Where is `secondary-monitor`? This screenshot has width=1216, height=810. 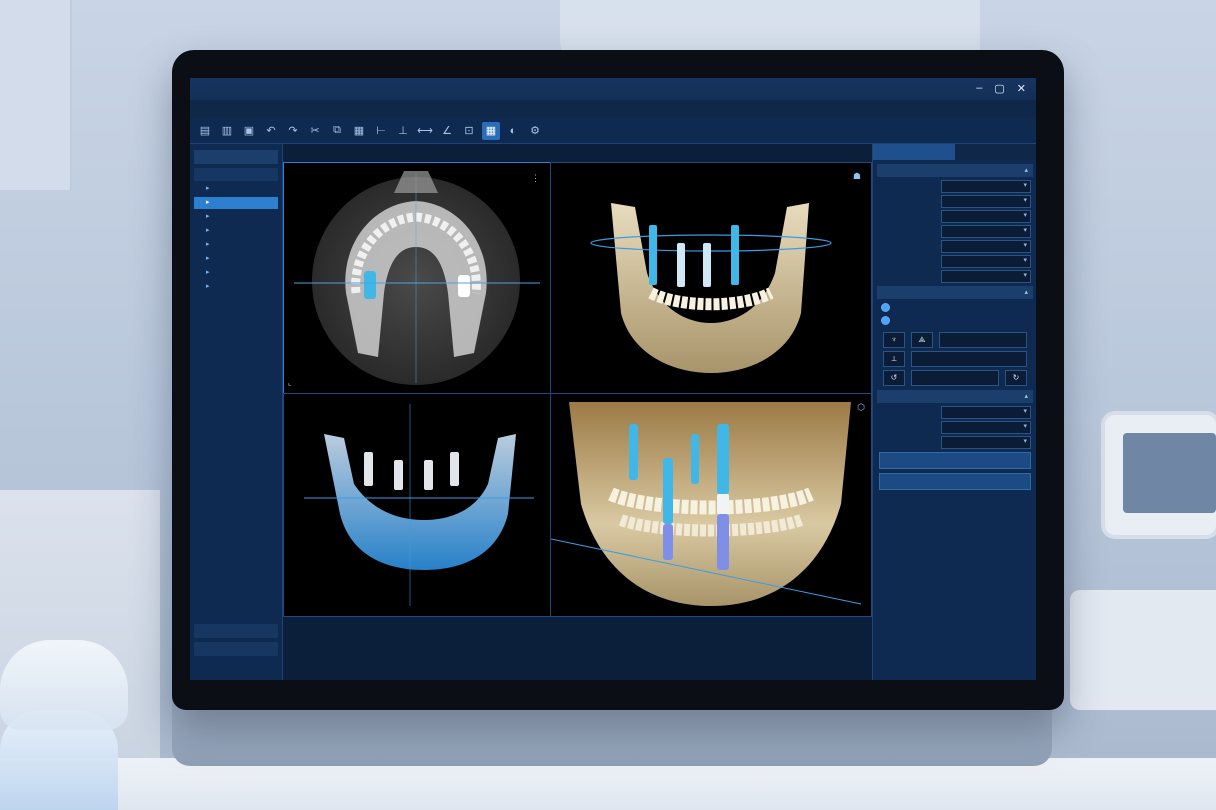 secondary-monitor is located at coordinates (1160, 475).